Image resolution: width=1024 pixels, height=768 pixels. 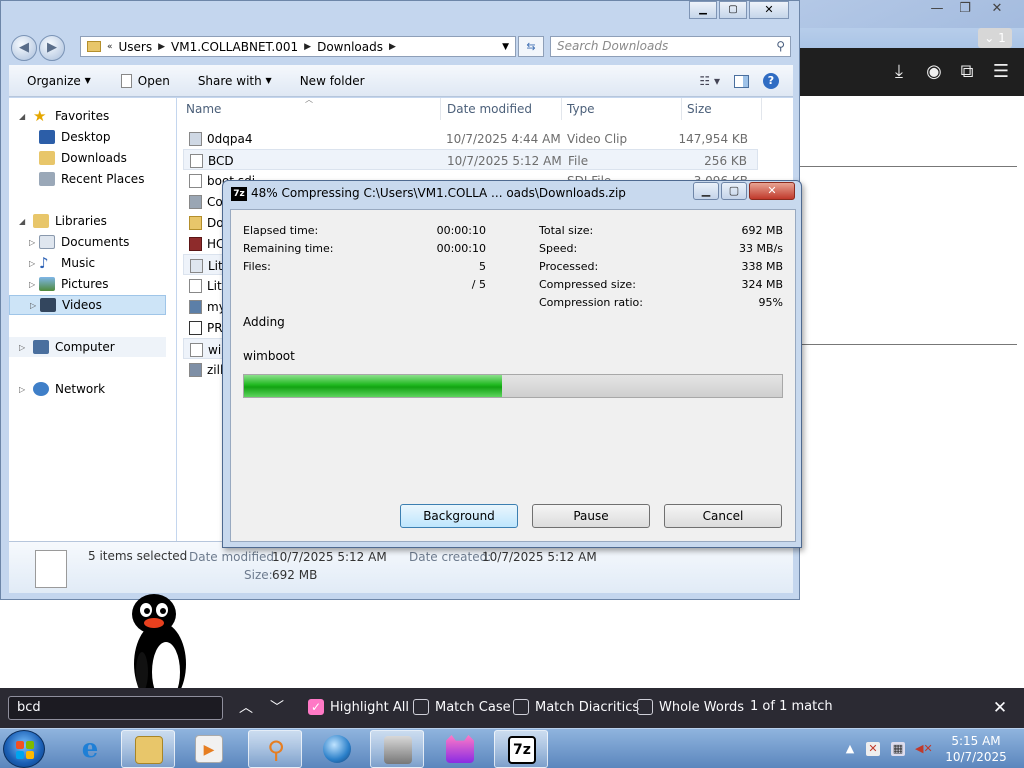 What do you see at coordinates (581, 109) in the screenshot?
I see `column-type: Type` at bounding box center [581, 109].